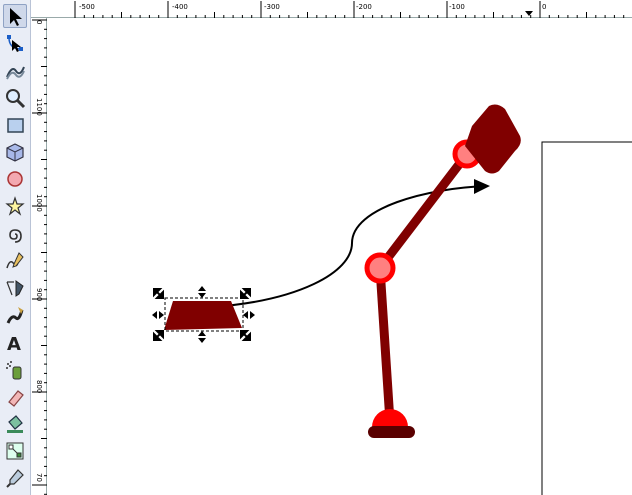  Describe the element at coordinates (349, 246) in the screenshot. I see `connector-path` at that location.